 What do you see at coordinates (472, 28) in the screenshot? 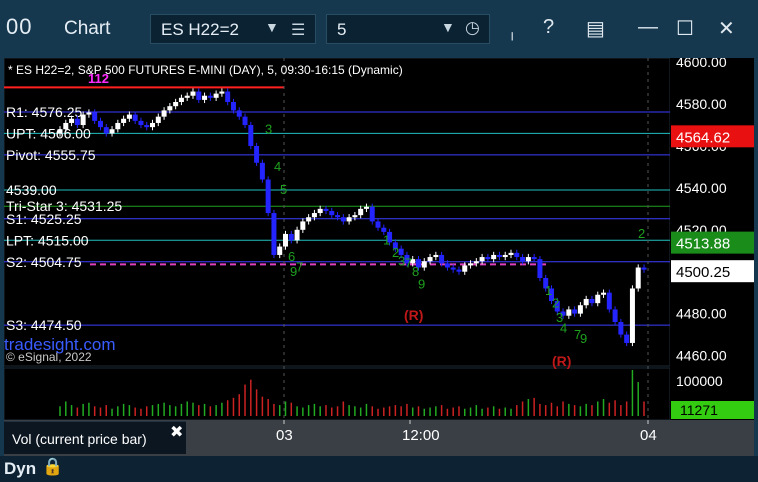
I see `clock-icon: ◷` at bounding box center [472, 28].